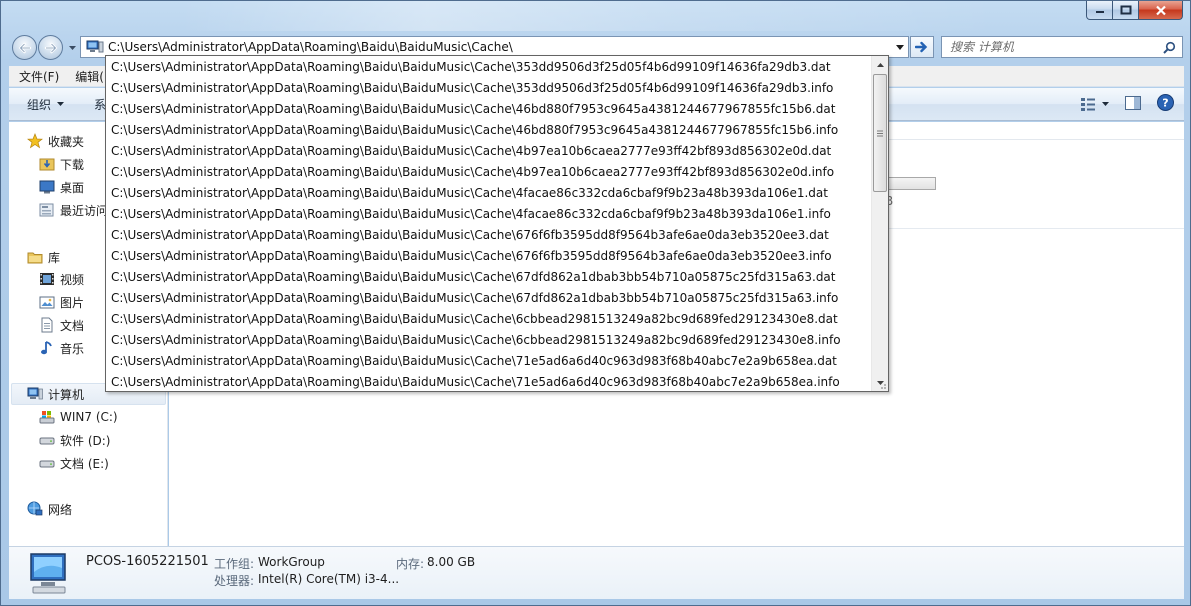 The height and width of the screenshot is (606, 1191). What do you see at coordinates (234, 564) in the screenshot?
I see `workgroup-label: 工作组:` at bounding box center [234, 564].